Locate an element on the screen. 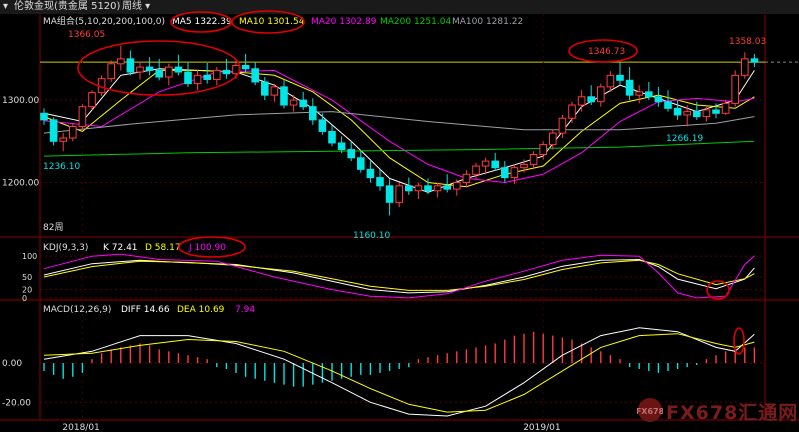 The image size is (799, 432). kdj-tick-label: 100 is located at coordinates (29, 256).